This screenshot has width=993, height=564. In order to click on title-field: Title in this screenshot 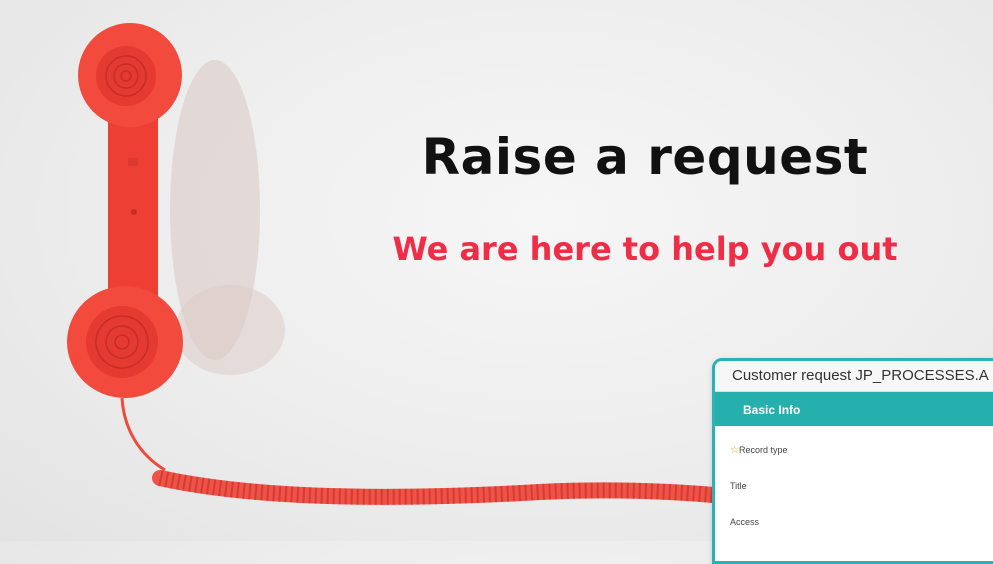, I will do `click(738, 486)`.